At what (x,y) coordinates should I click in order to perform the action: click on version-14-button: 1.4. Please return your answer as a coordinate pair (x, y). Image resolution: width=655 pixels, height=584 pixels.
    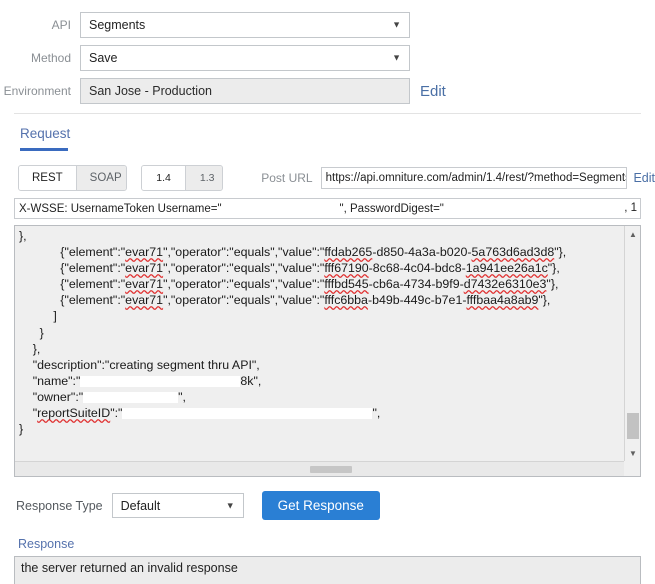
    Looking at the image, I should click on (164, 178).